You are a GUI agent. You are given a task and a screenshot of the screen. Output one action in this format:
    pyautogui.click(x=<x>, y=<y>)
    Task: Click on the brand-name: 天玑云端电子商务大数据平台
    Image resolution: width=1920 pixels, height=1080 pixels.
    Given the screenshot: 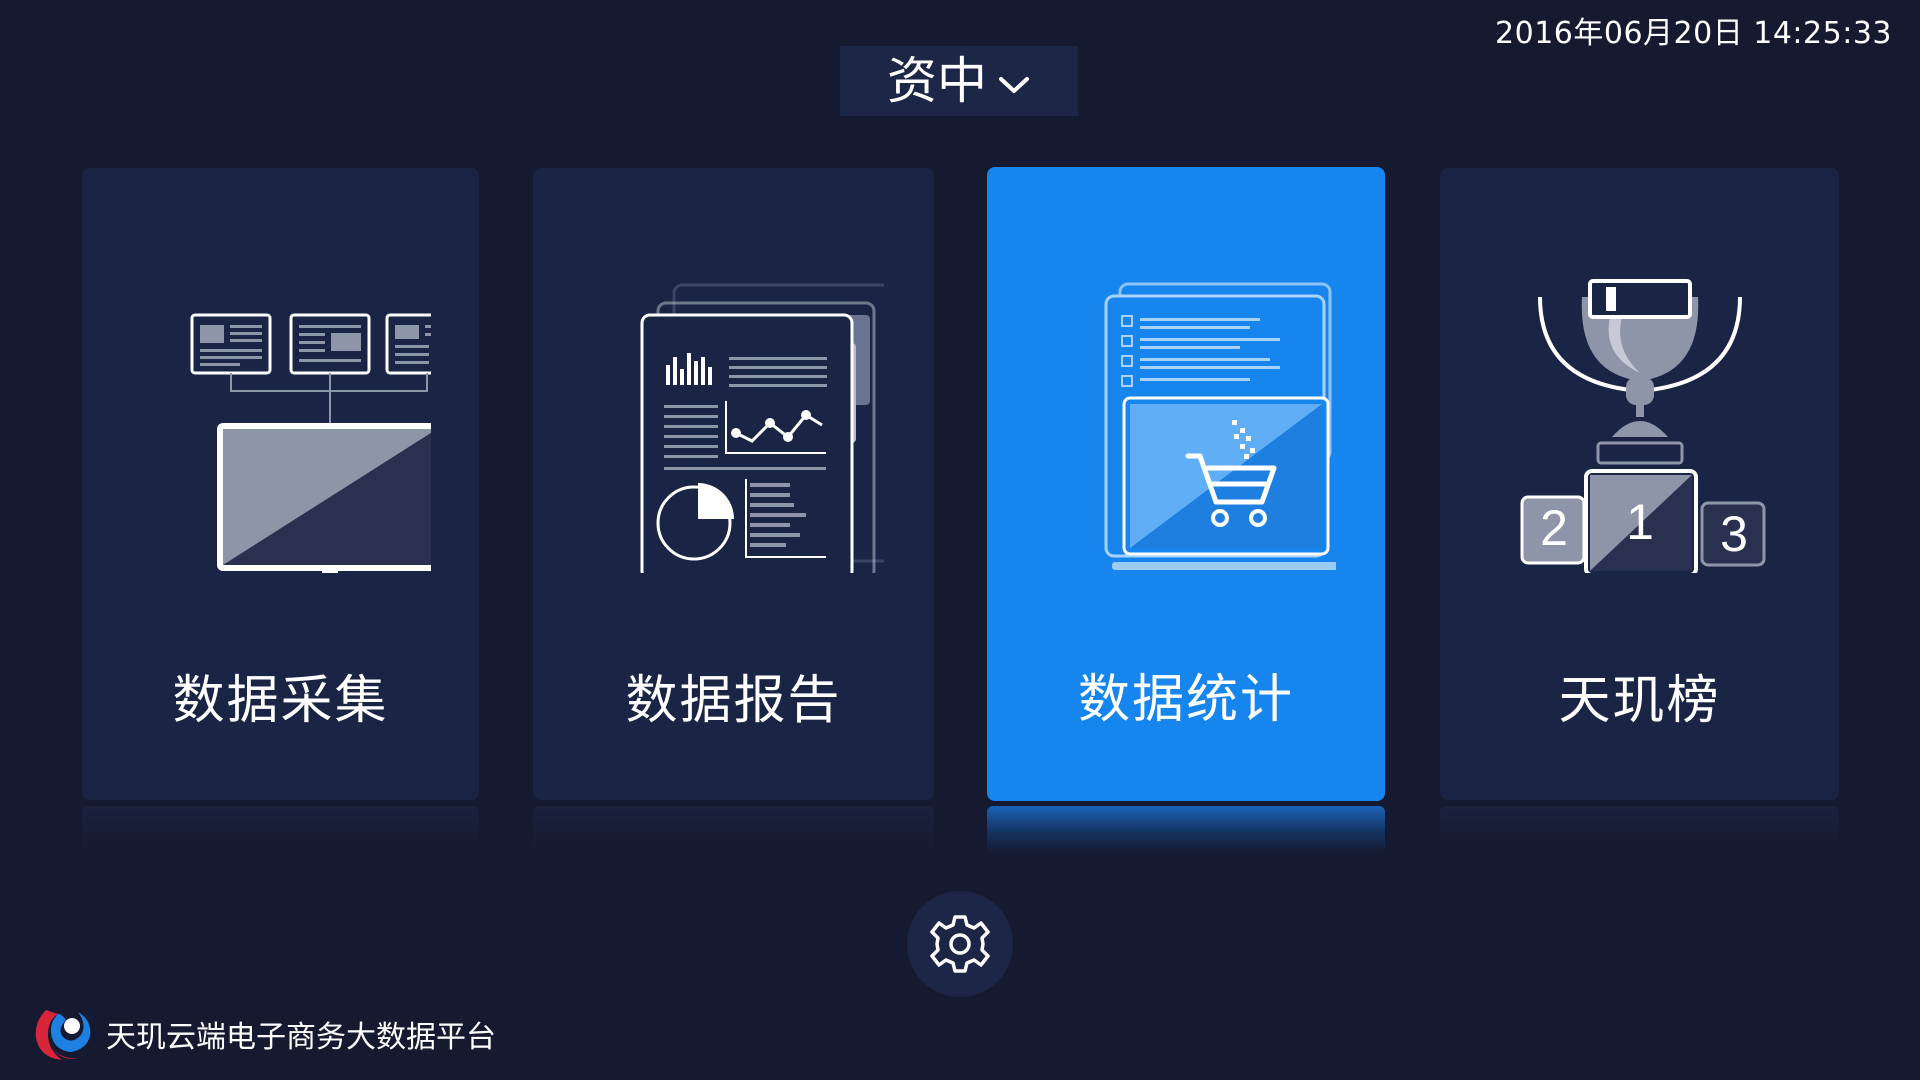 What is the action you would take?
    pyautogui.click(x=301, y=1037)
    